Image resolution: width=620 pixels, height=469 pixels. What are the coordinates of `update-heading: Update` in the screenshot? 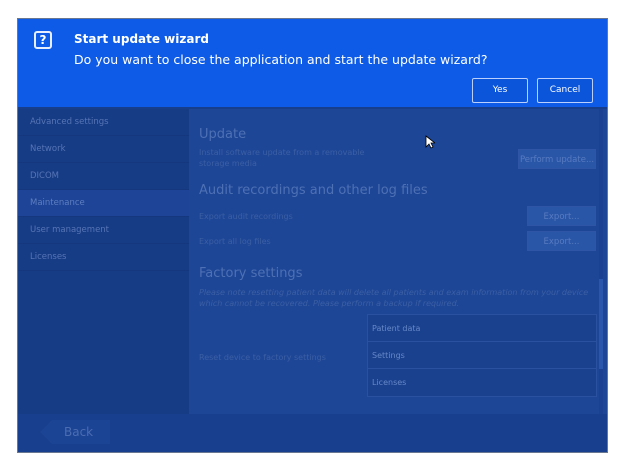 It's located at (223, 134).